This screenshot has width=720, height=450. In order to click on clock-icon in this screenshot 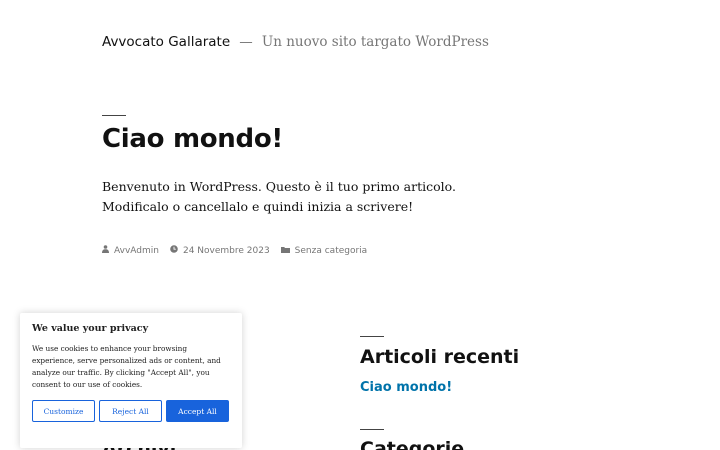, I will do `click(174, 250)`.